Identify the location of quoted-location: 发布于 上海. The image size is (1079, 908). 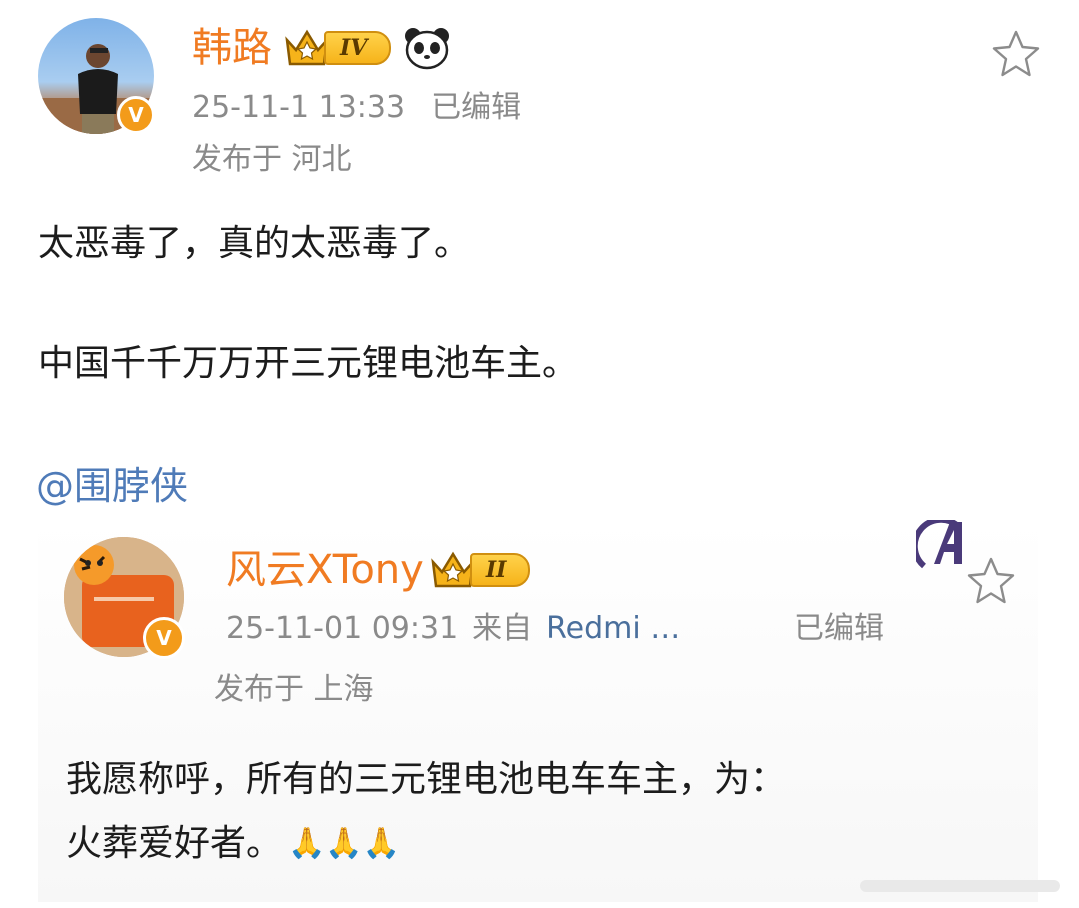
(294, 689).